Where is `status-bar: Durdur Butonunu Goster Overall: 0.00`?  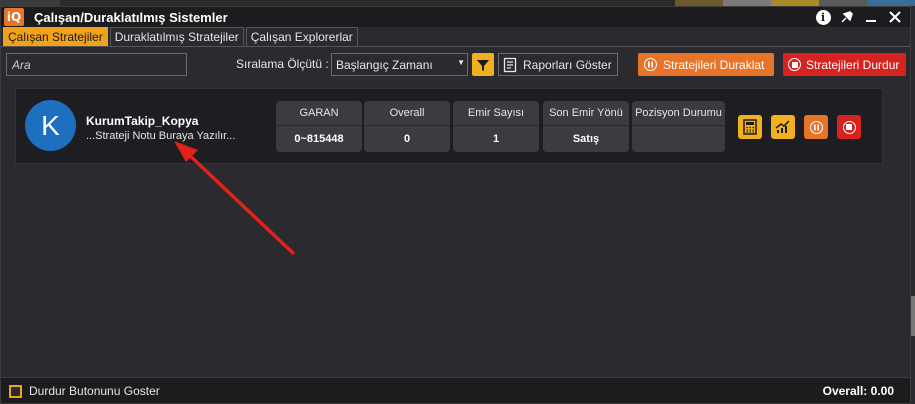
status-bar: Durdur Butonunu Goster Overall: 0.00 is located at coordinates (455, 390).